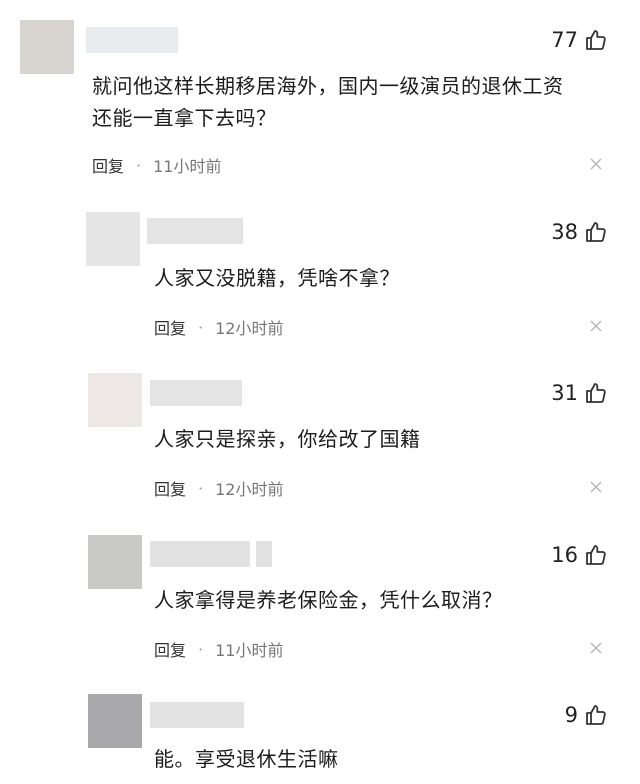  What do you see at coordinates (246, 759) in the screenshot?
I see `comment-text: 能。享受退休生活嘛` at bounding box center [246, 759].